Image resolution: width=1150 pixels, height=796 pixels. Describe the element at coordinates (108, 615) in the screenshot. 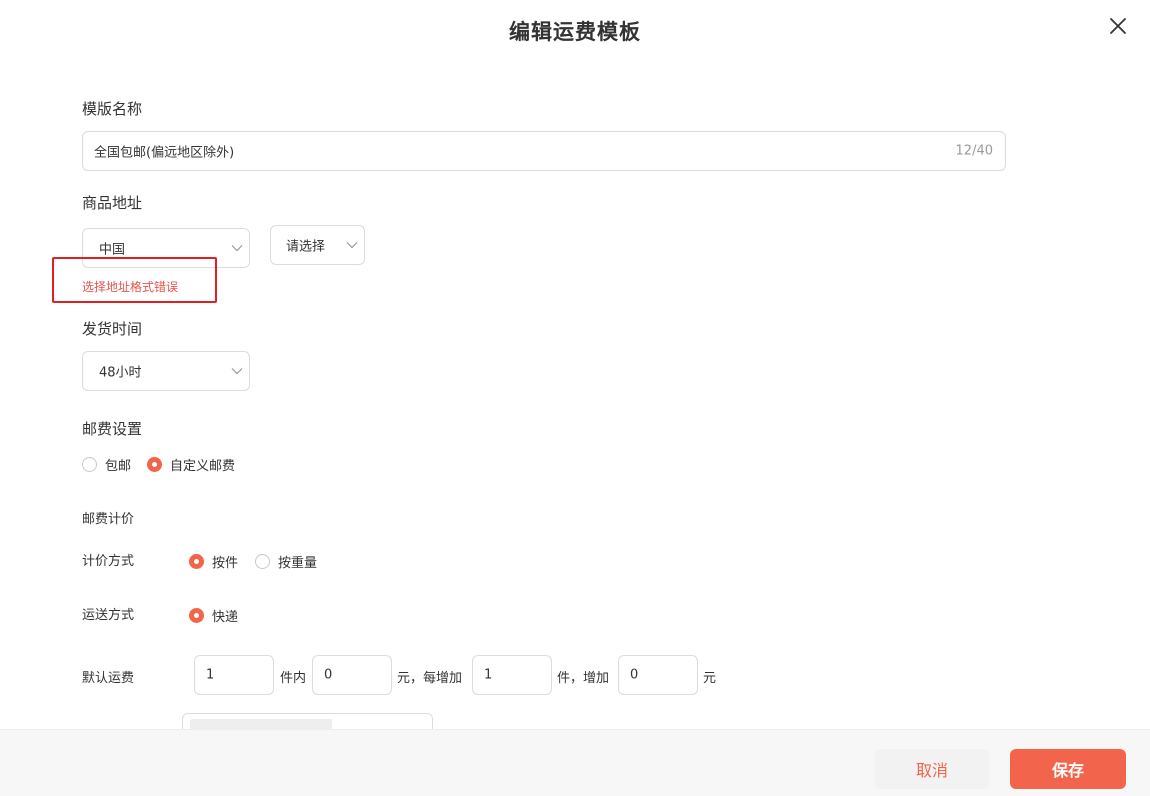

I see `delivery-method-label: 运送方式` at that location.